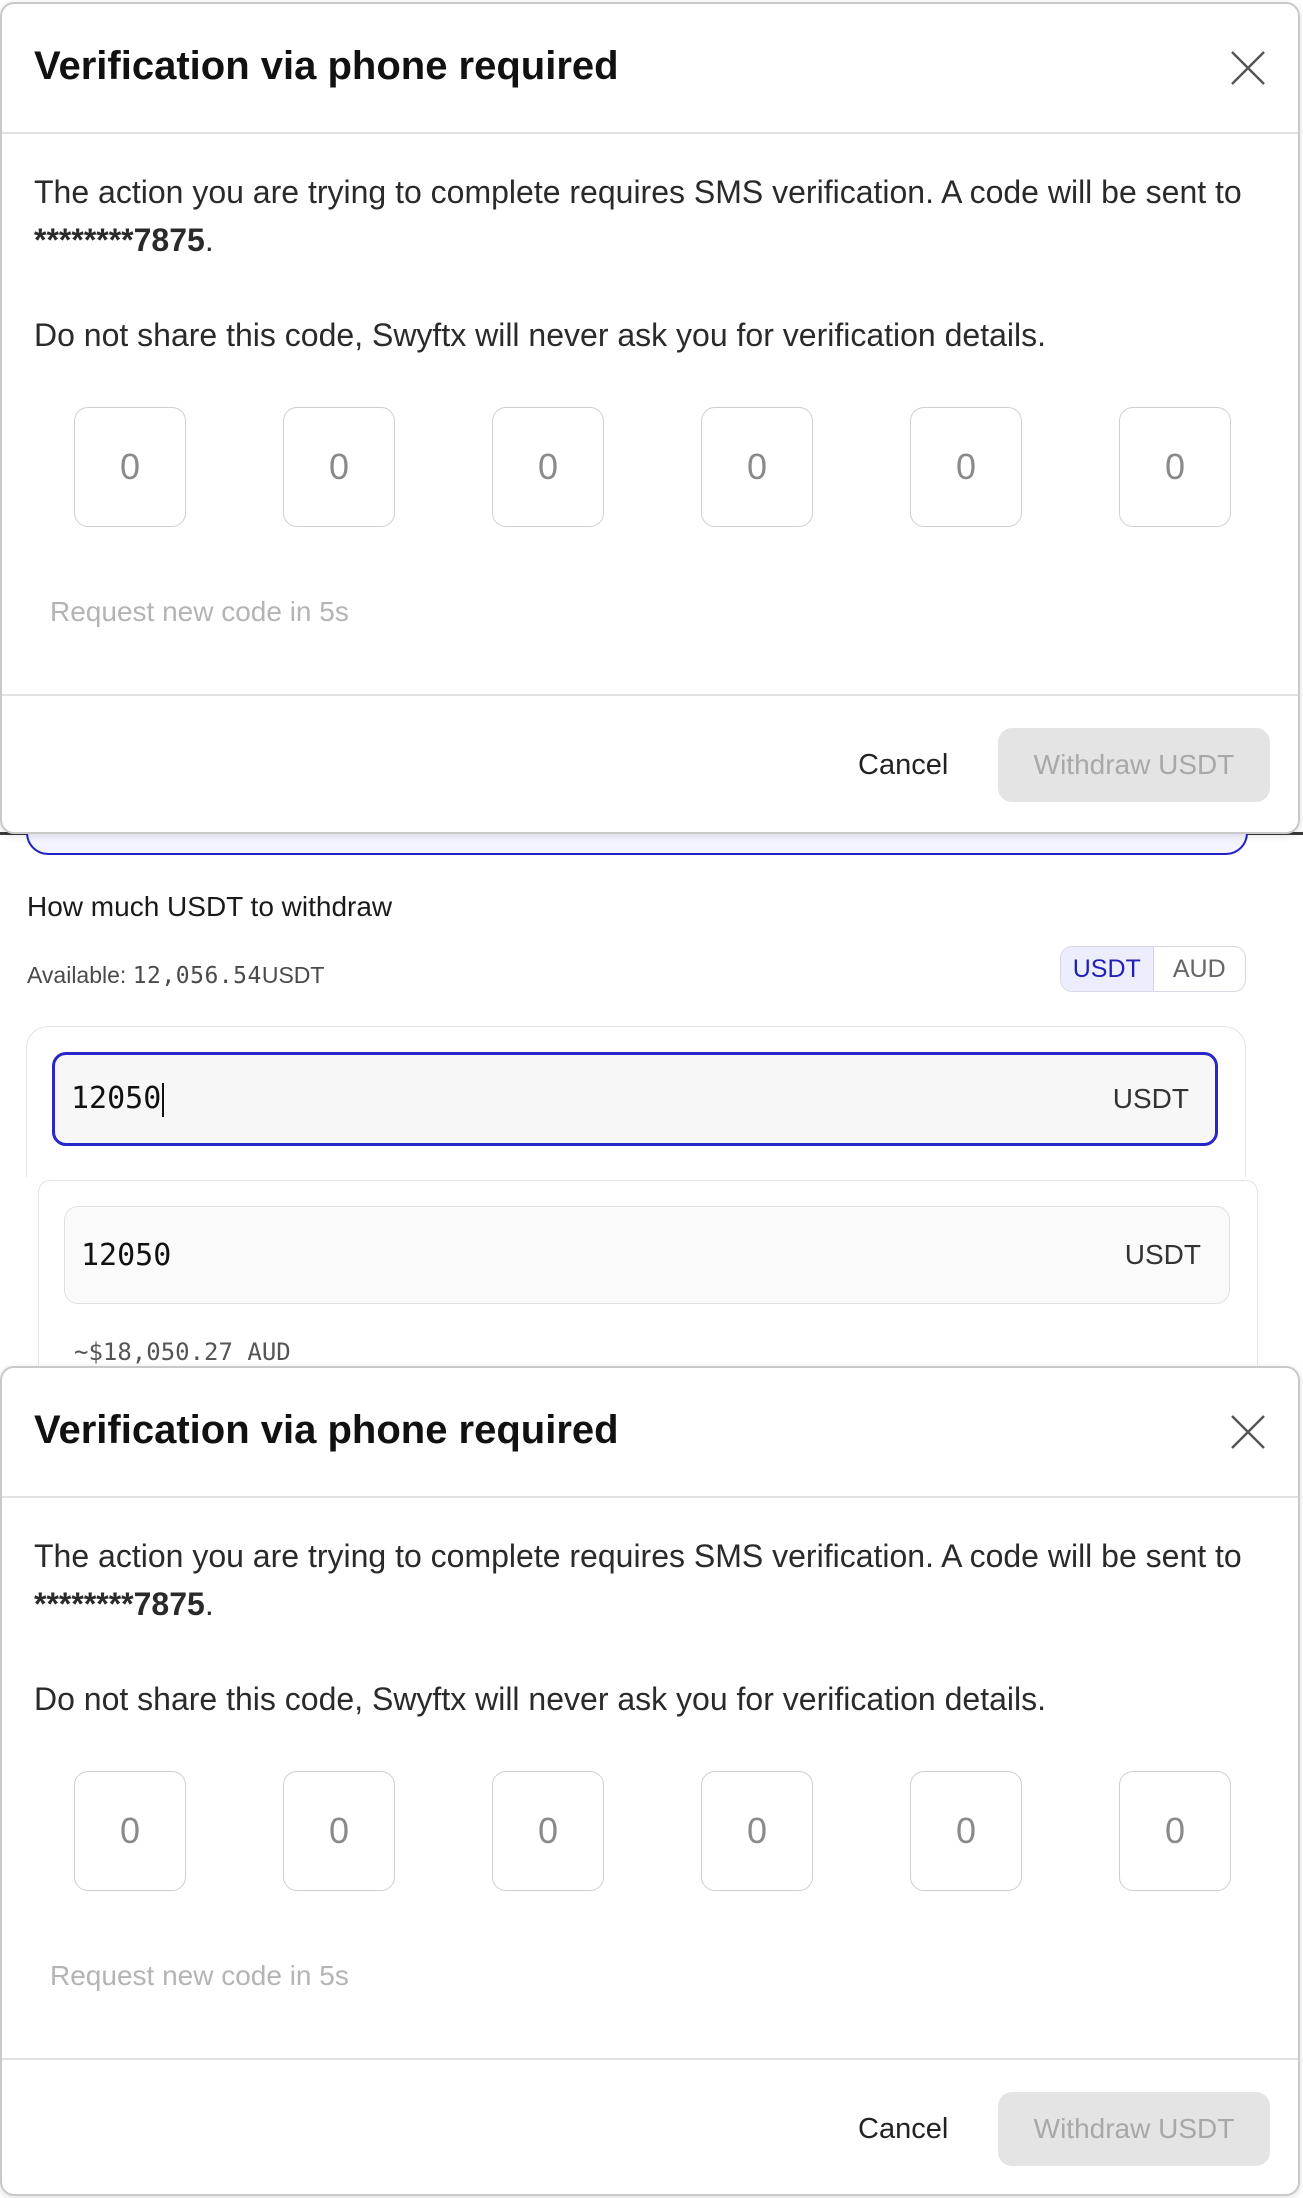 Image resolution: width=1303 pixels, height=2198 pixels. I want to click on toggle-aud: AUD, so click(1200, 969).